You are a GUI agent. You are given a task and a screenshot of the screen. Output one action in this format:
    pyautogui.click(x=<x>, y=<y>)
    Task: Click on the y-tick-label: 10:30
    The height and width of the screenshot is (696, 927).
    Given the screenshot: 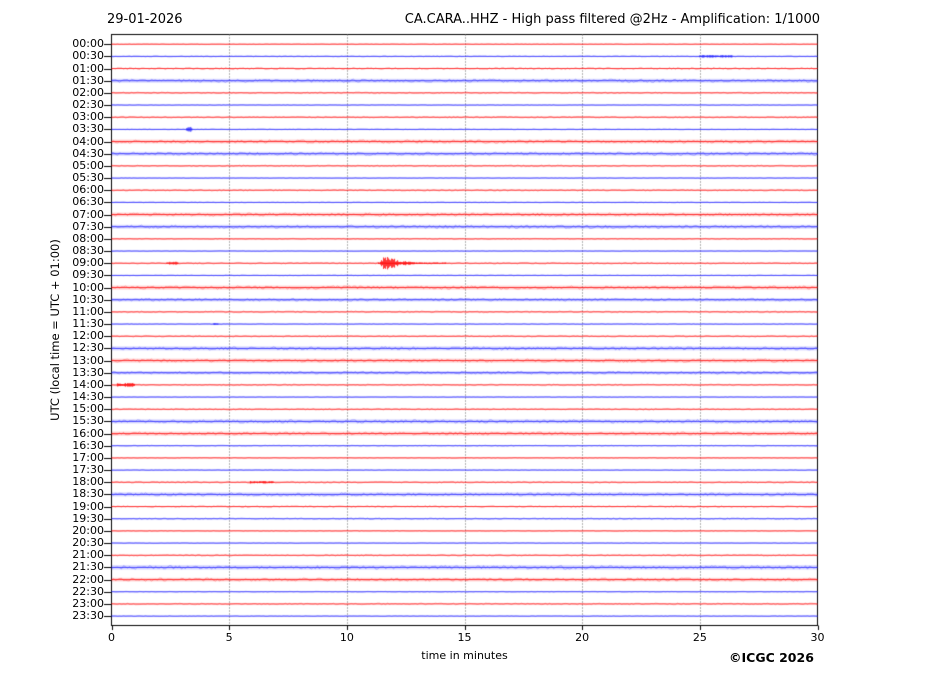 What is the action you would take?
    pyautogui.click(x=88, y=299)
    